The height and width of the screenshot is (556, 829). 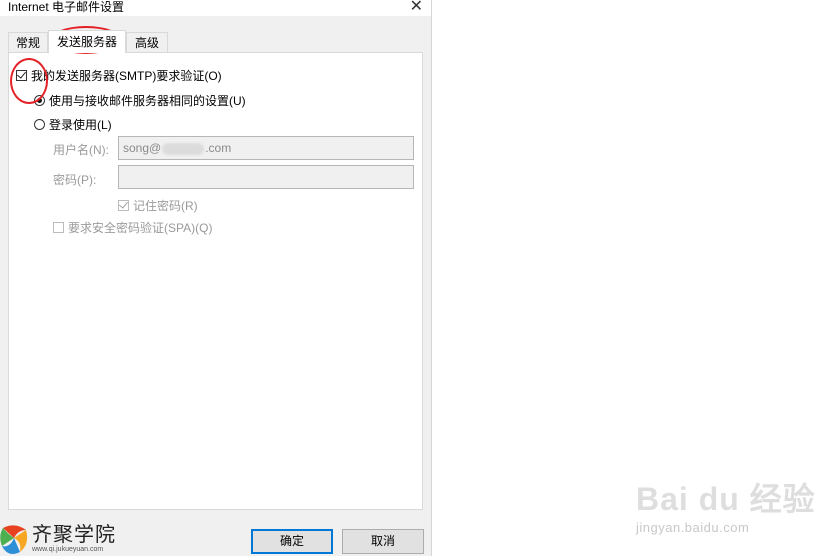 I want to click on qiju-logo: 齐聚学院 www.qi.jukueyuan.com, so click(x=60, y=539).